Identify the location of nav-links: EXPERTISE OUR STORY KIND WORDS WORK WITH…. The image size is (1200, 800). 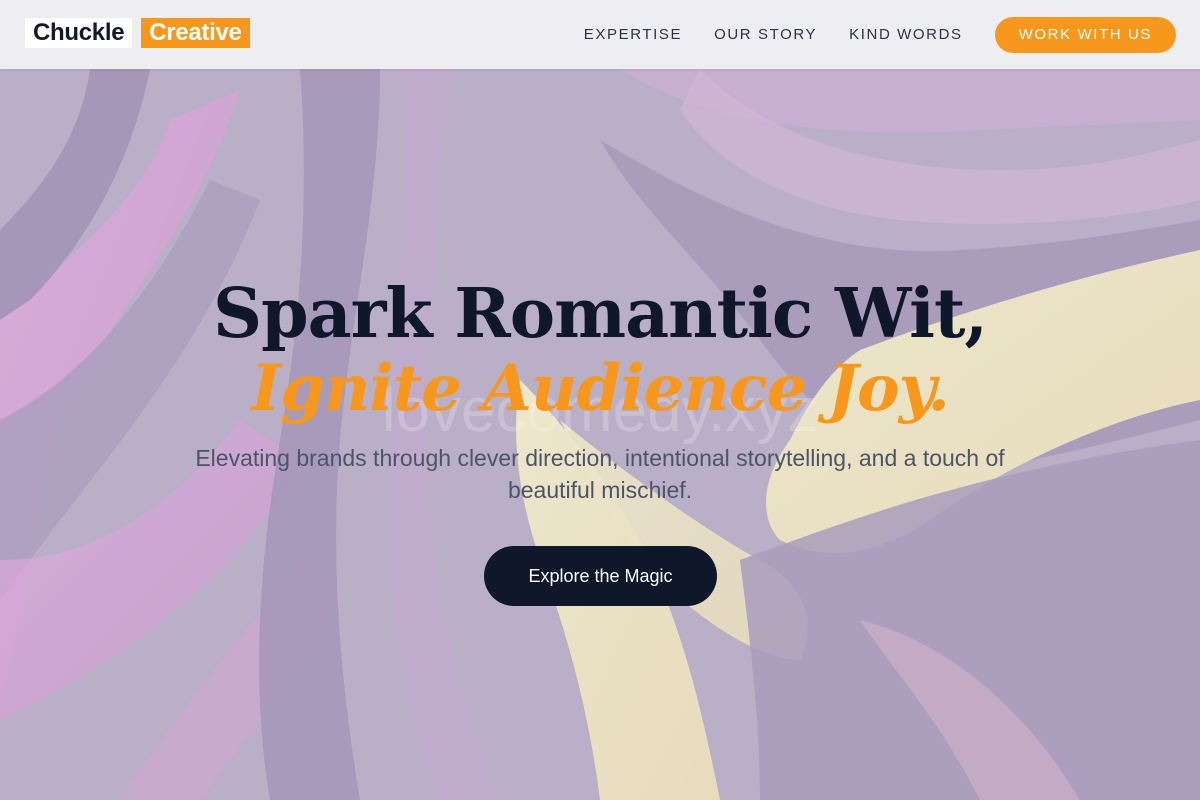
(880, 34).